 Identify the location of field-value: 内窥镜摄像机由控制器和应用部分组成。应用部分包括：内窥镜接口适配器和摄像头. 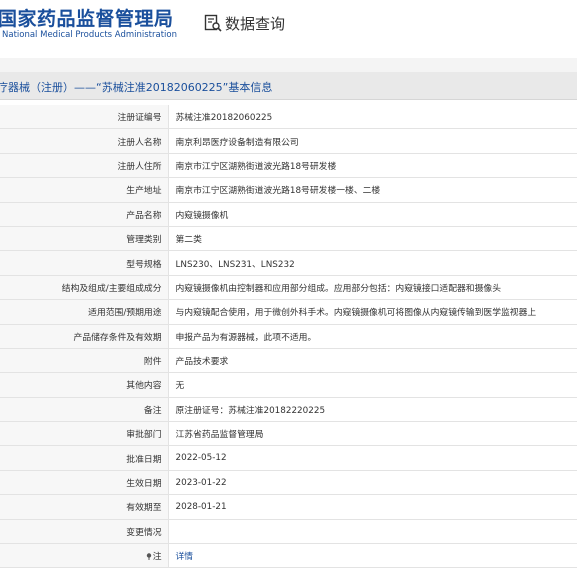
(372, 288).